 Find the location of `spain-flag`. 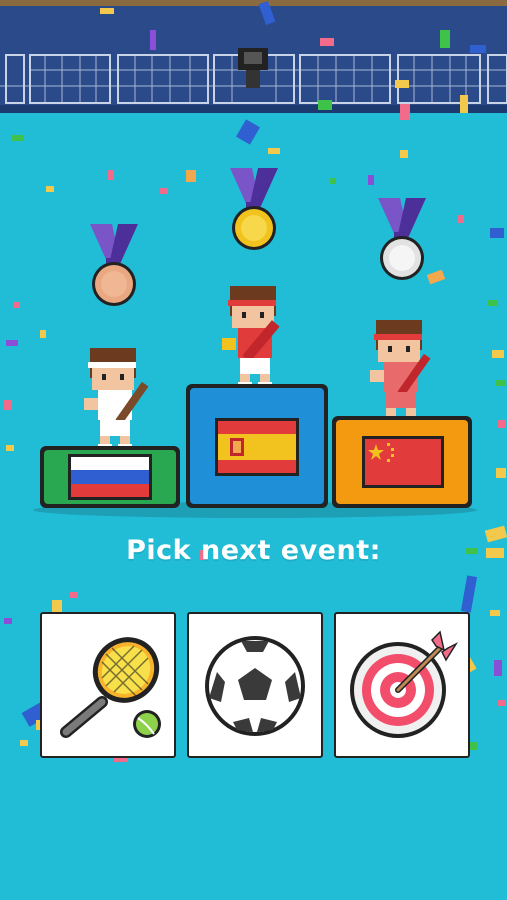

spain-flag is located at coordinates (257, 447).